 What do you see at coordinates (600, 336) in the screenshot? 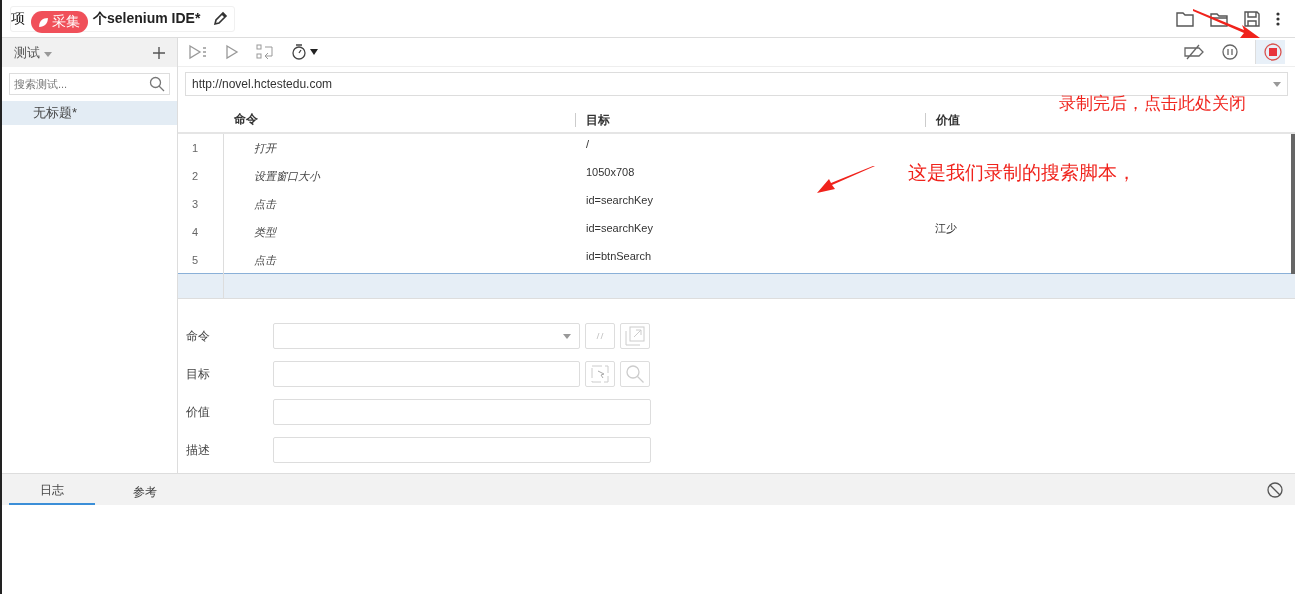
I see `slash-icon` at bounding box center [600, 336].